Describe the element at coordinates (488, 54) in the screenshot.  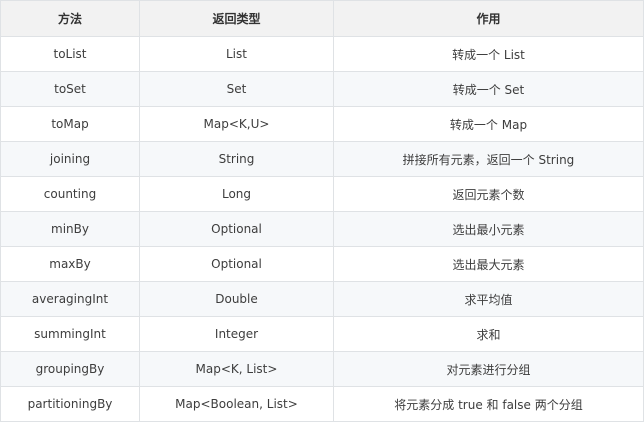
I see `cell-purpose: 转成一个 List` at that location.